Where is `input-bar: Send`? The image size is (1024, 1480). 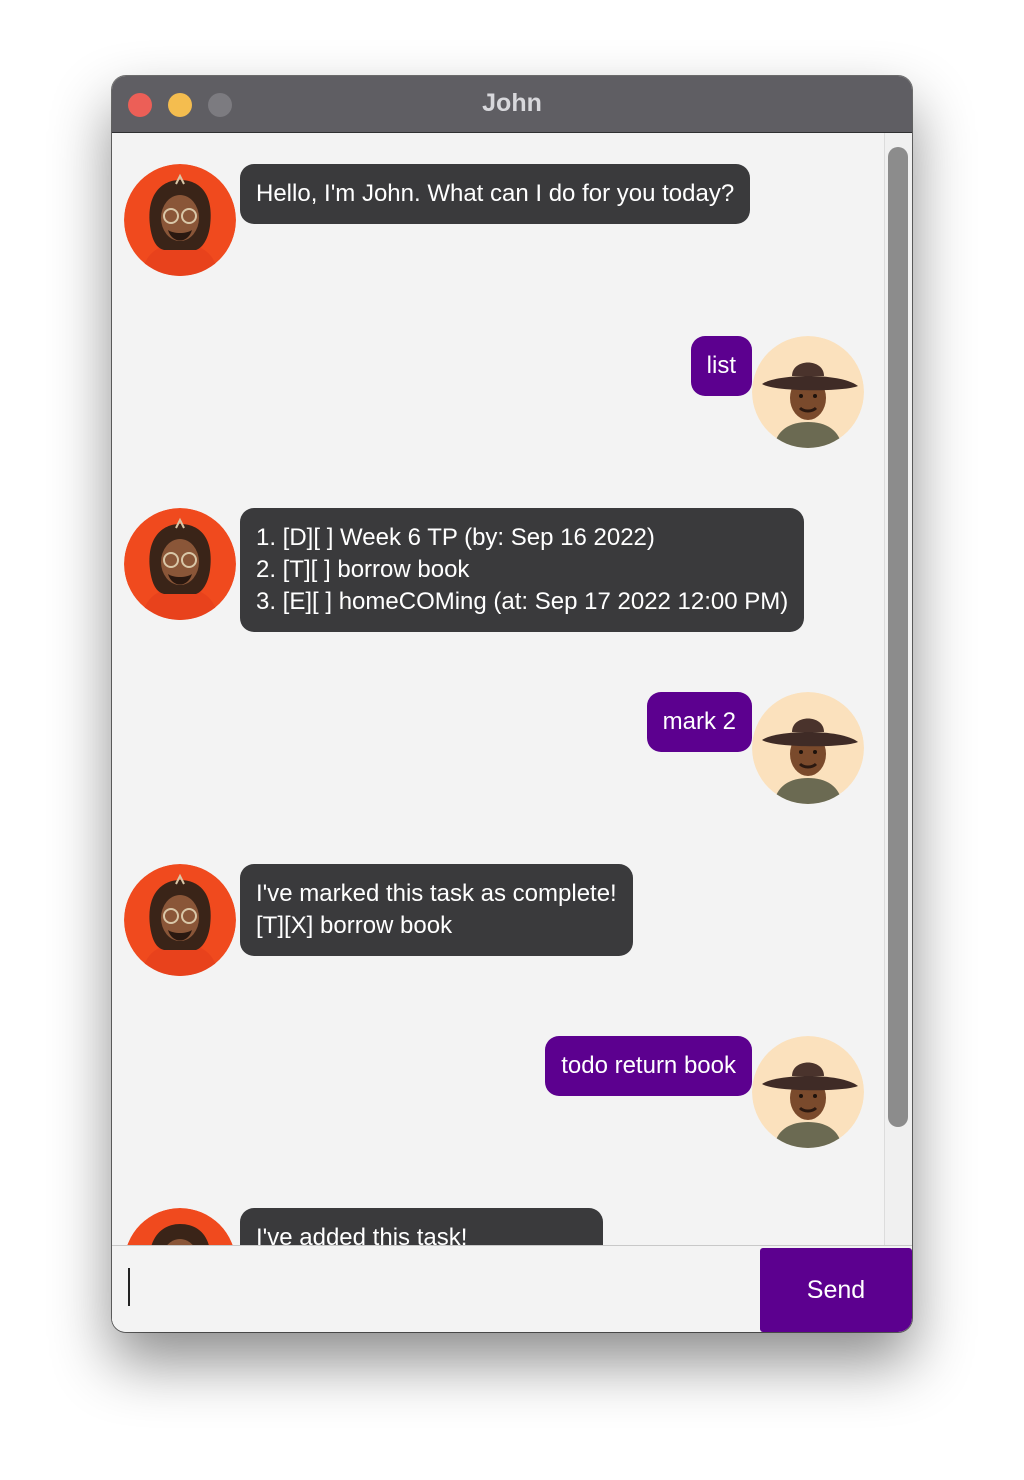
input-bar: Send is located at coordinates (512, 1288).